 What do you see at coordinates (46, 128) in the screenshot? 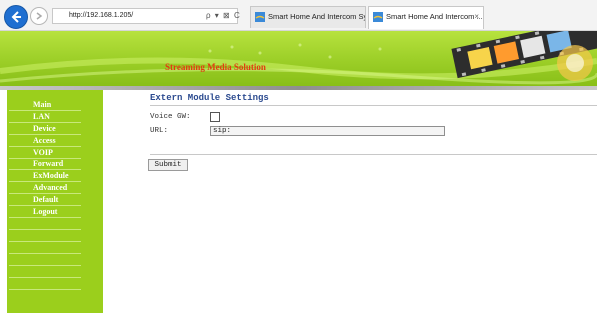
I see `sidebar-item-device: Device` at bounding box center [46, 128].